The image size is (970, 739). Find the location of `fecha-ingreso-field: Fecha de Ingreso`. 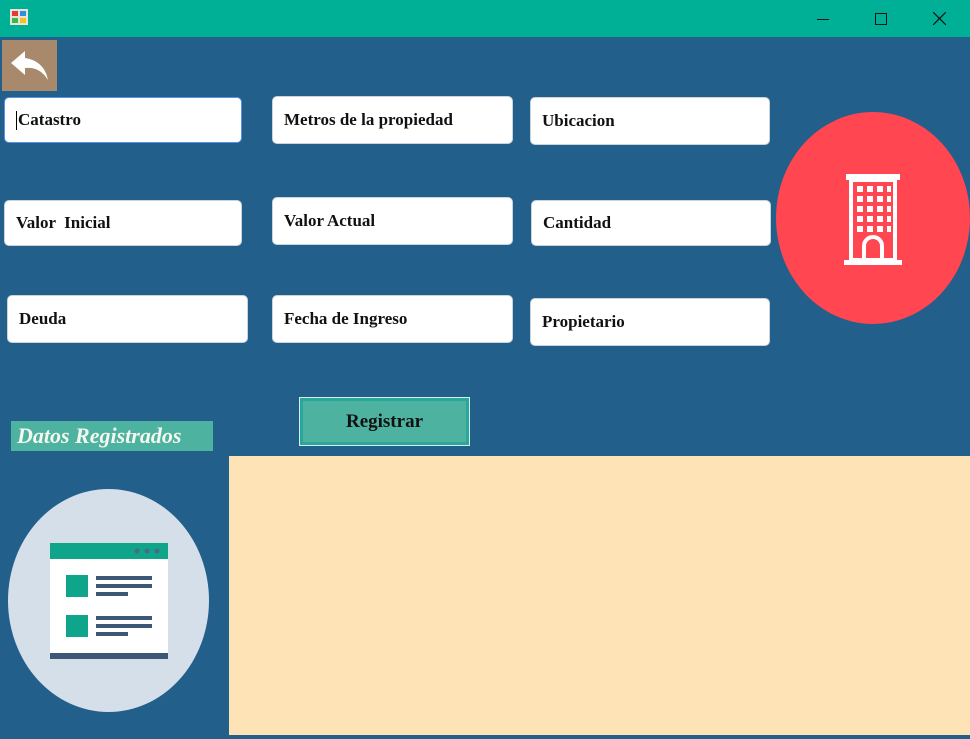

fecha-ingreso-field: Fecha de Ingreso is located at coordinates (392, 319).